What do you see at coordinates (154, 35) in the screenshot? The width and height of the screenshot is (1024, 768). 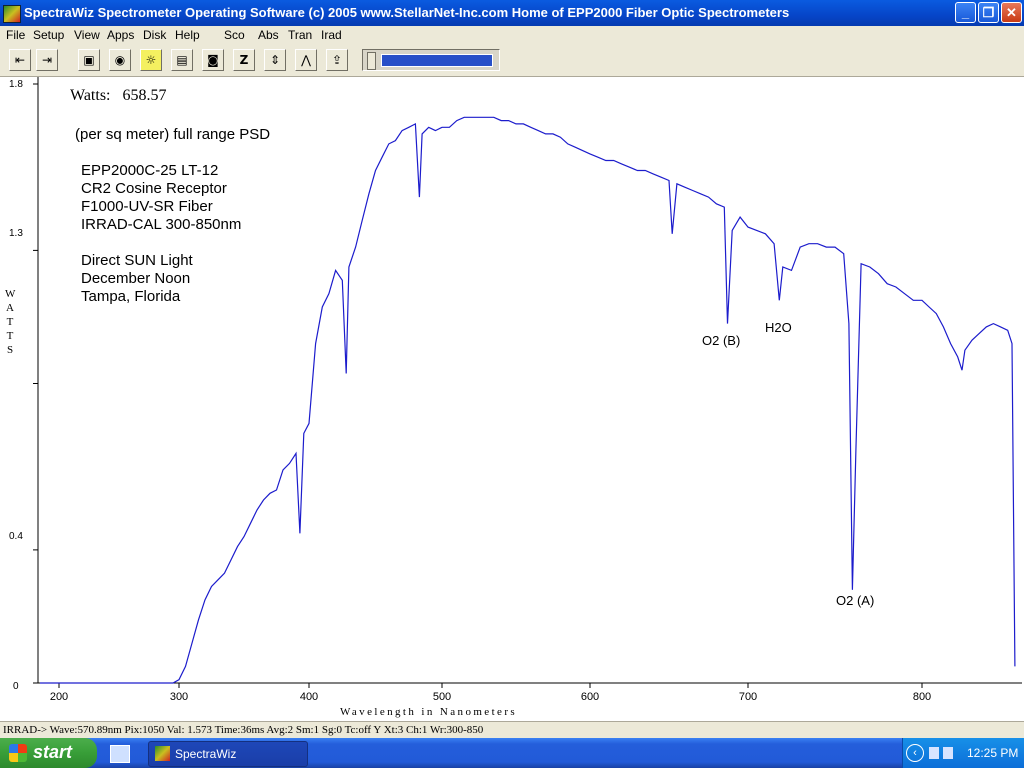 I see `menu-disk: Disk` at bounding box center [154, 35].